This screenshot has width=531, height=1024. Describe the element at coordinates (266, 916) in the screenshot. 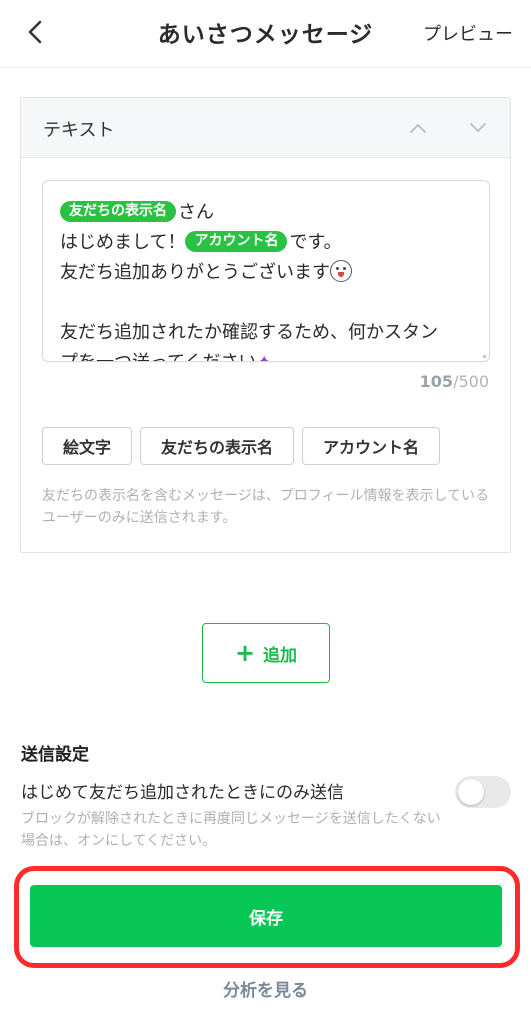

I see `save-button: 保存` at that location.